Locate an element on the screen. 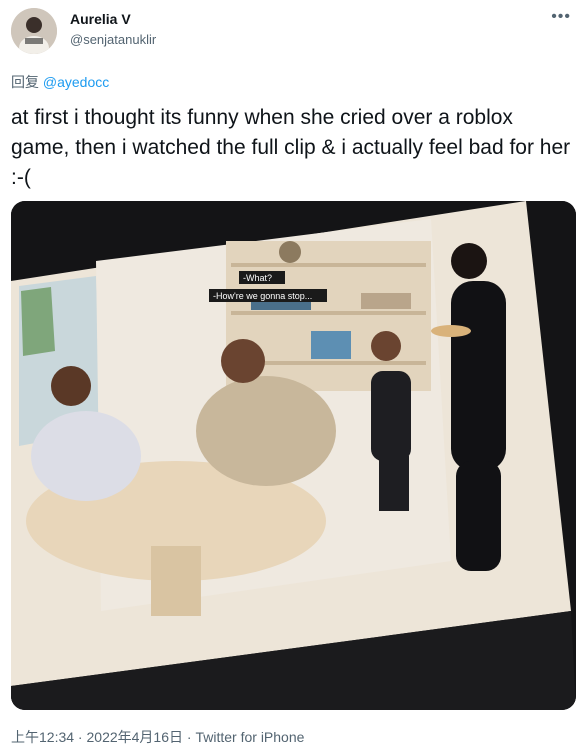 Image resolution: width=585 pixels, height=750 pixels. author-handle: @senjatanuklir is located at coordinates (113, 39).